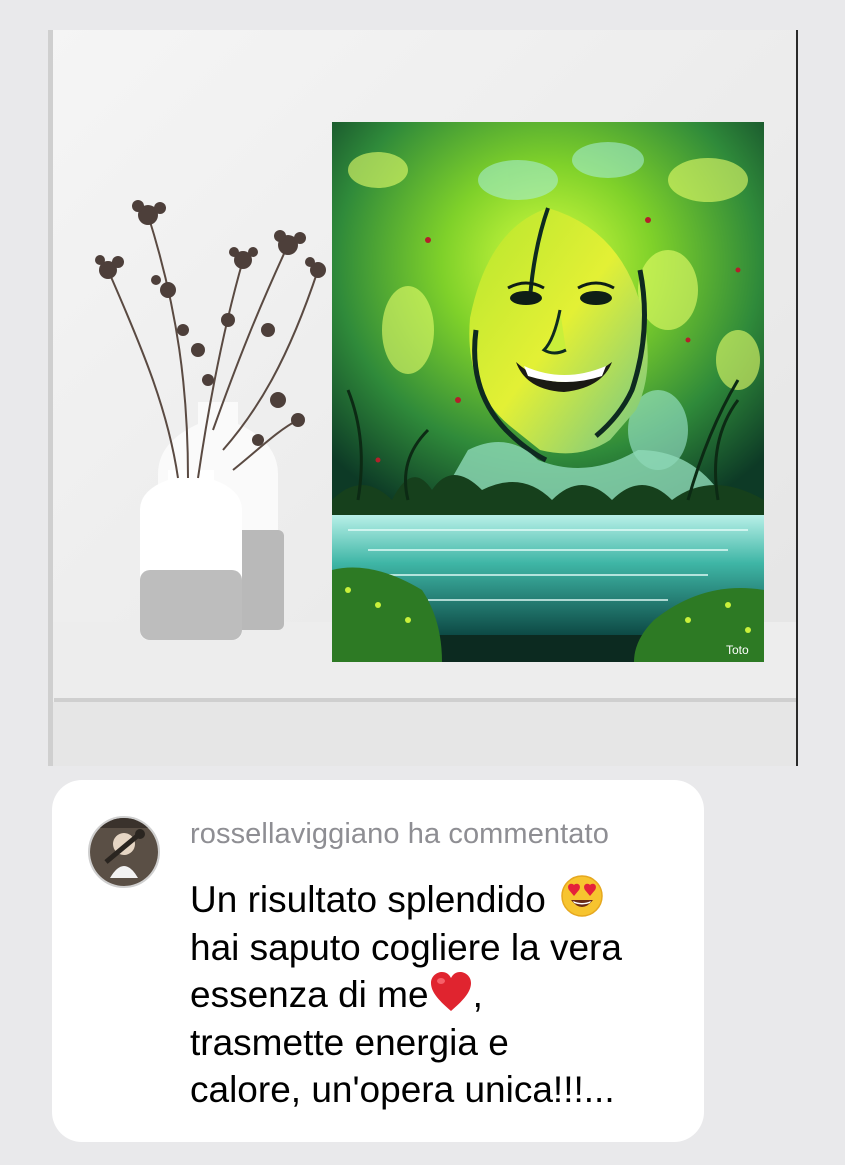  I want to click on comment-header: rossellaviggiano ha commentato, so click(399, 834).